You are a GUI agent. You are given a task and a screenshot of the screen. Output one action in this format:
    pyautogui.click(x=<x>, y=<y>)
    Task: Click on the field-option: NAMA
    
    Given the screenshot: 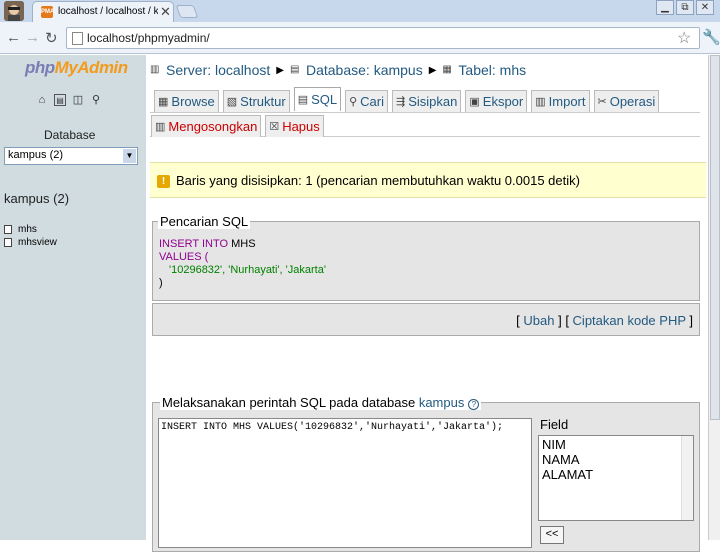 What is the action you would take?
    pyautogui.click(x=616, y=459)
    